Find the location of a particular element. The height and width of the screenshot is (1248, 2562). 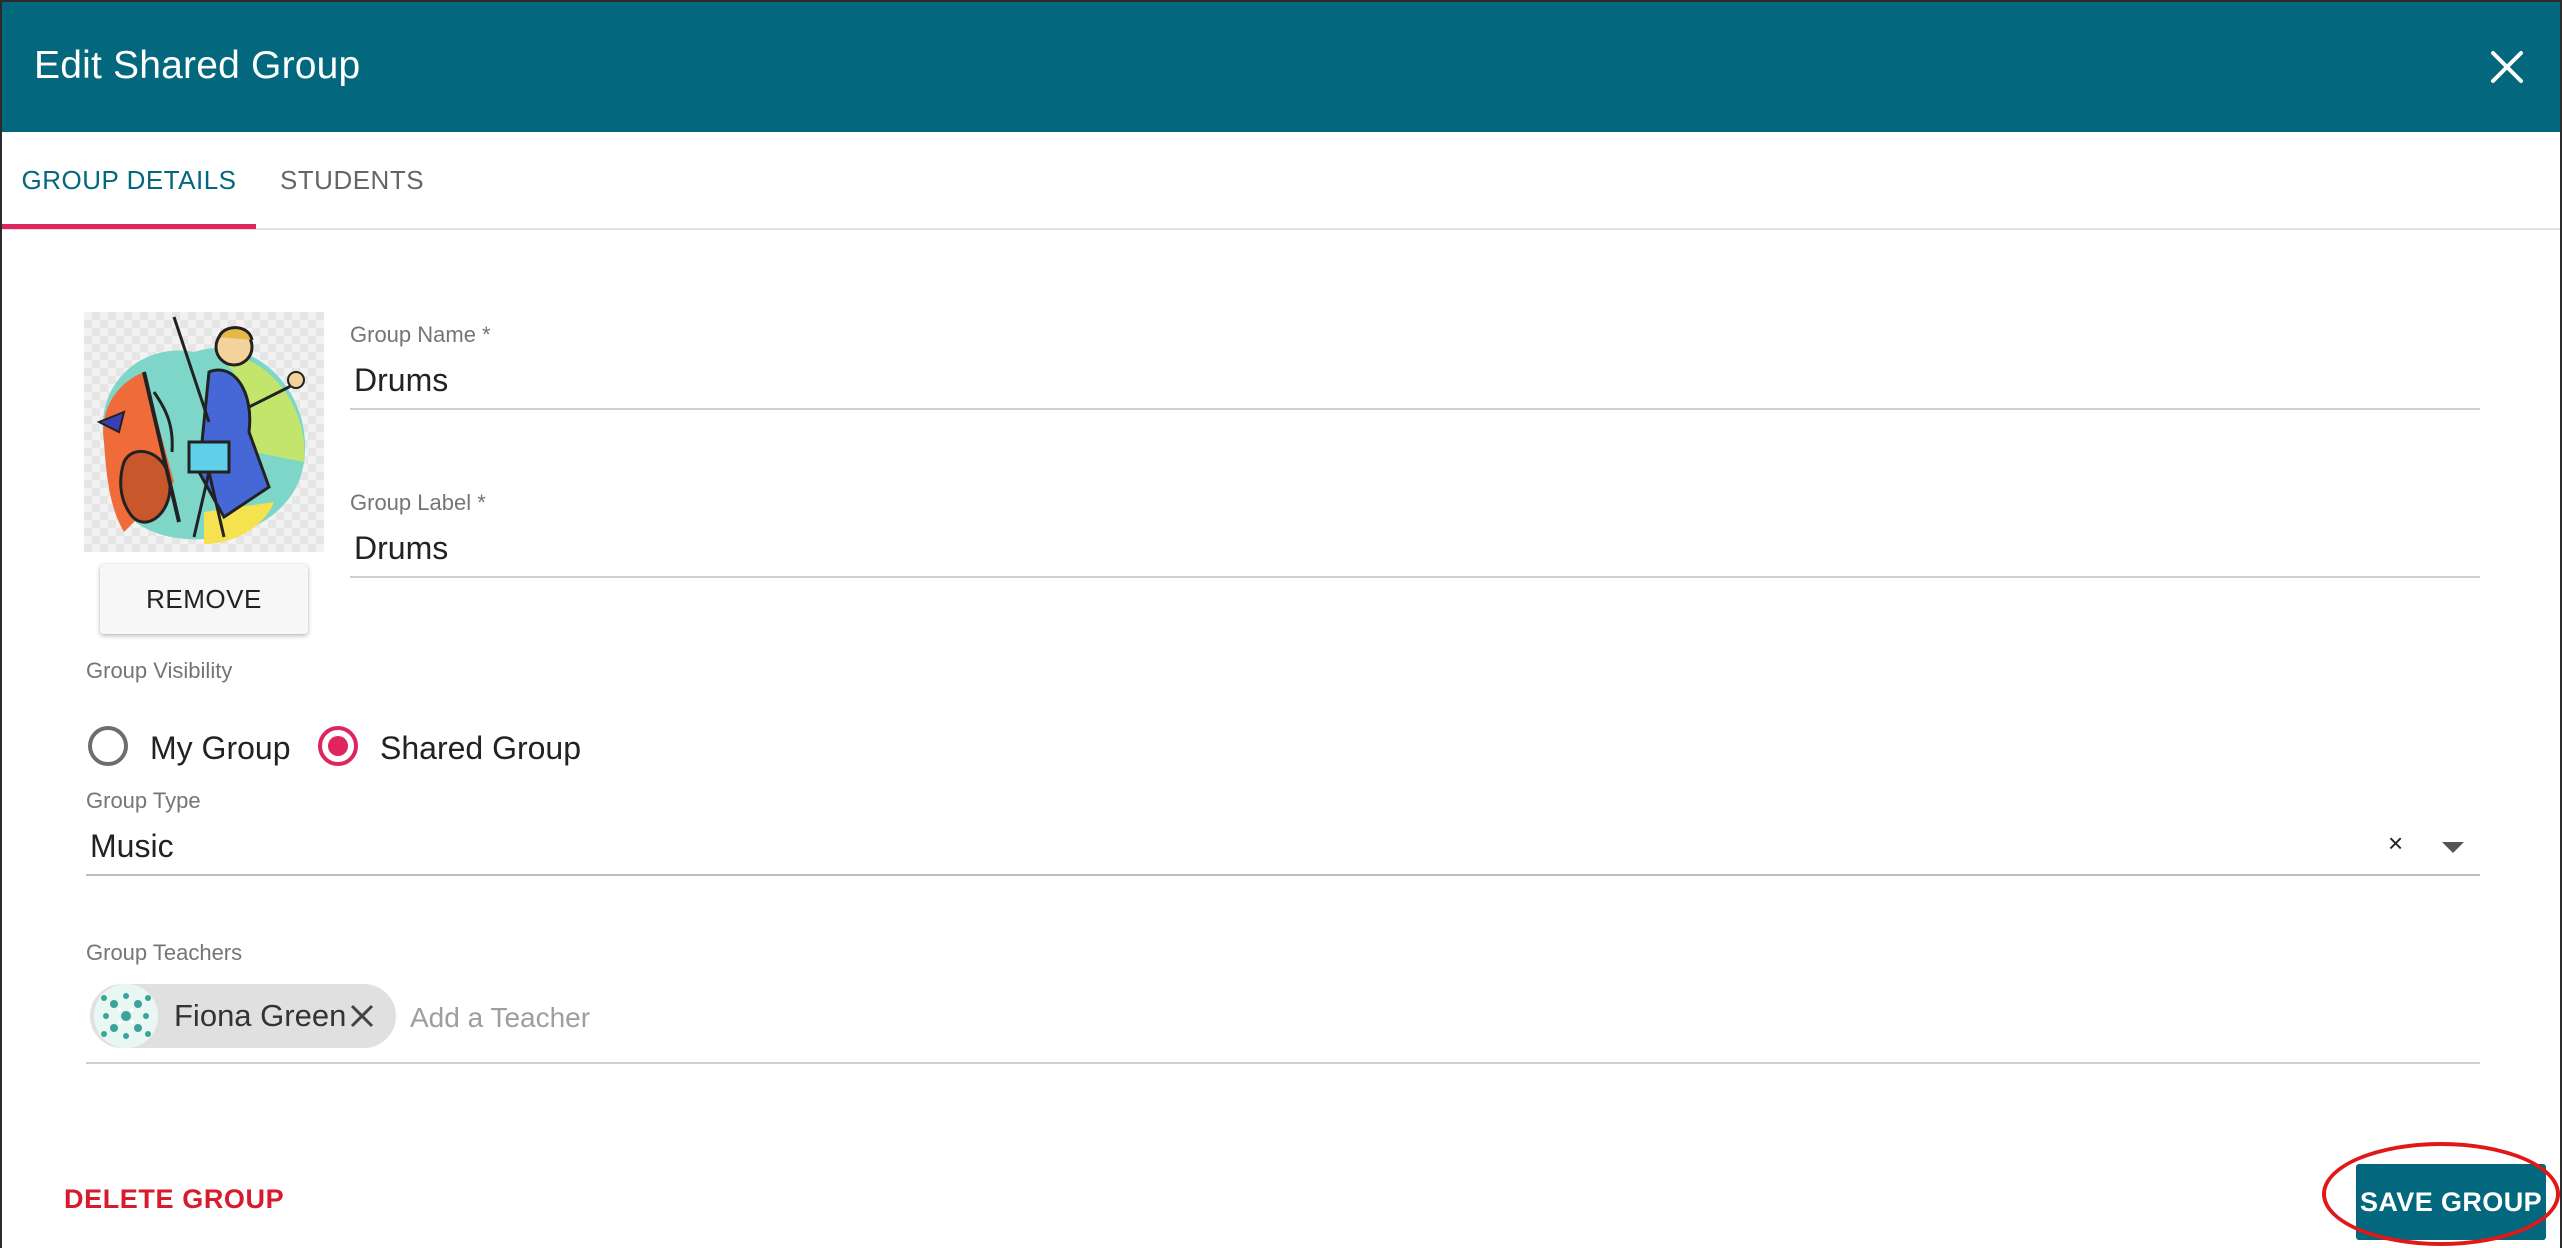

group-name-input: Drums is located at coordinates (401, 380).